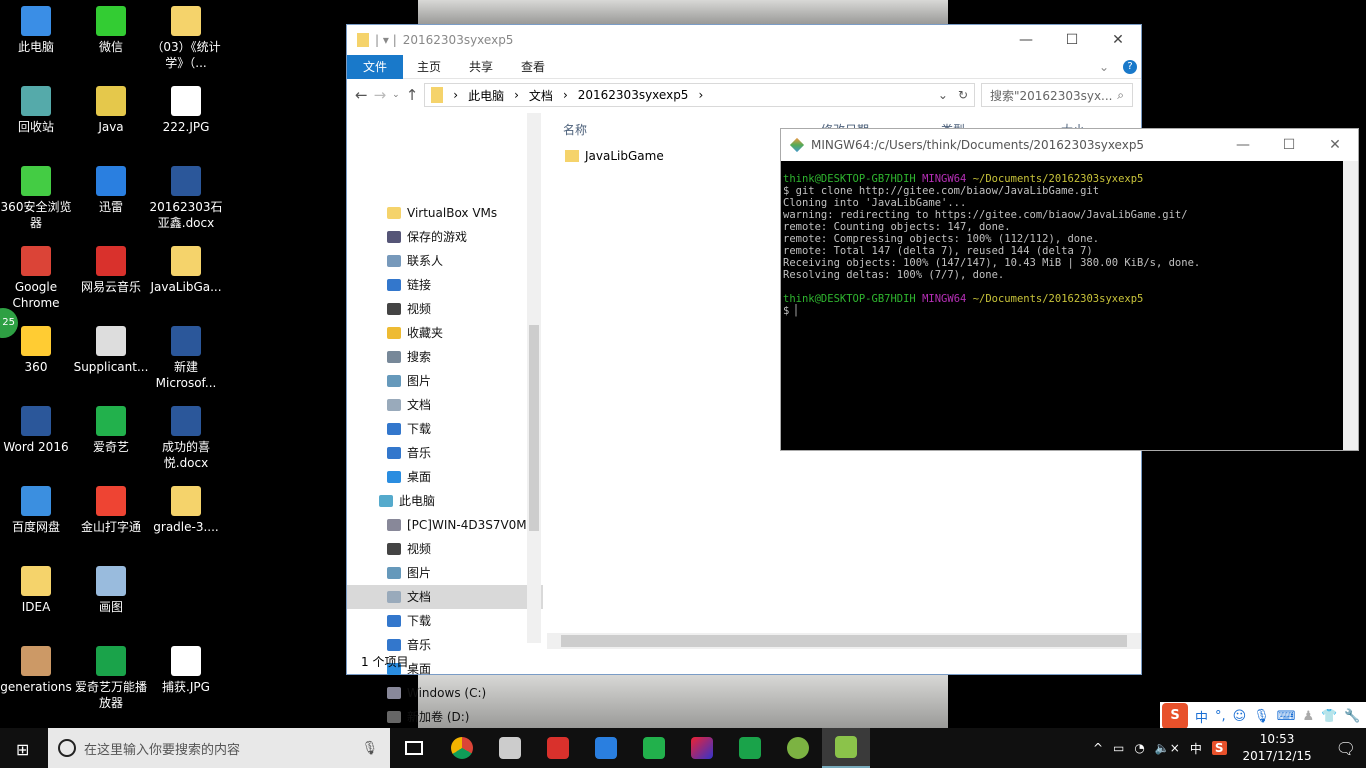 This screenshot has width=1366, height=768. What do you see at coordinates (1175, 716) in the screenshot?
I see `sogou-icon: S` at bounding box center [1175, 716].